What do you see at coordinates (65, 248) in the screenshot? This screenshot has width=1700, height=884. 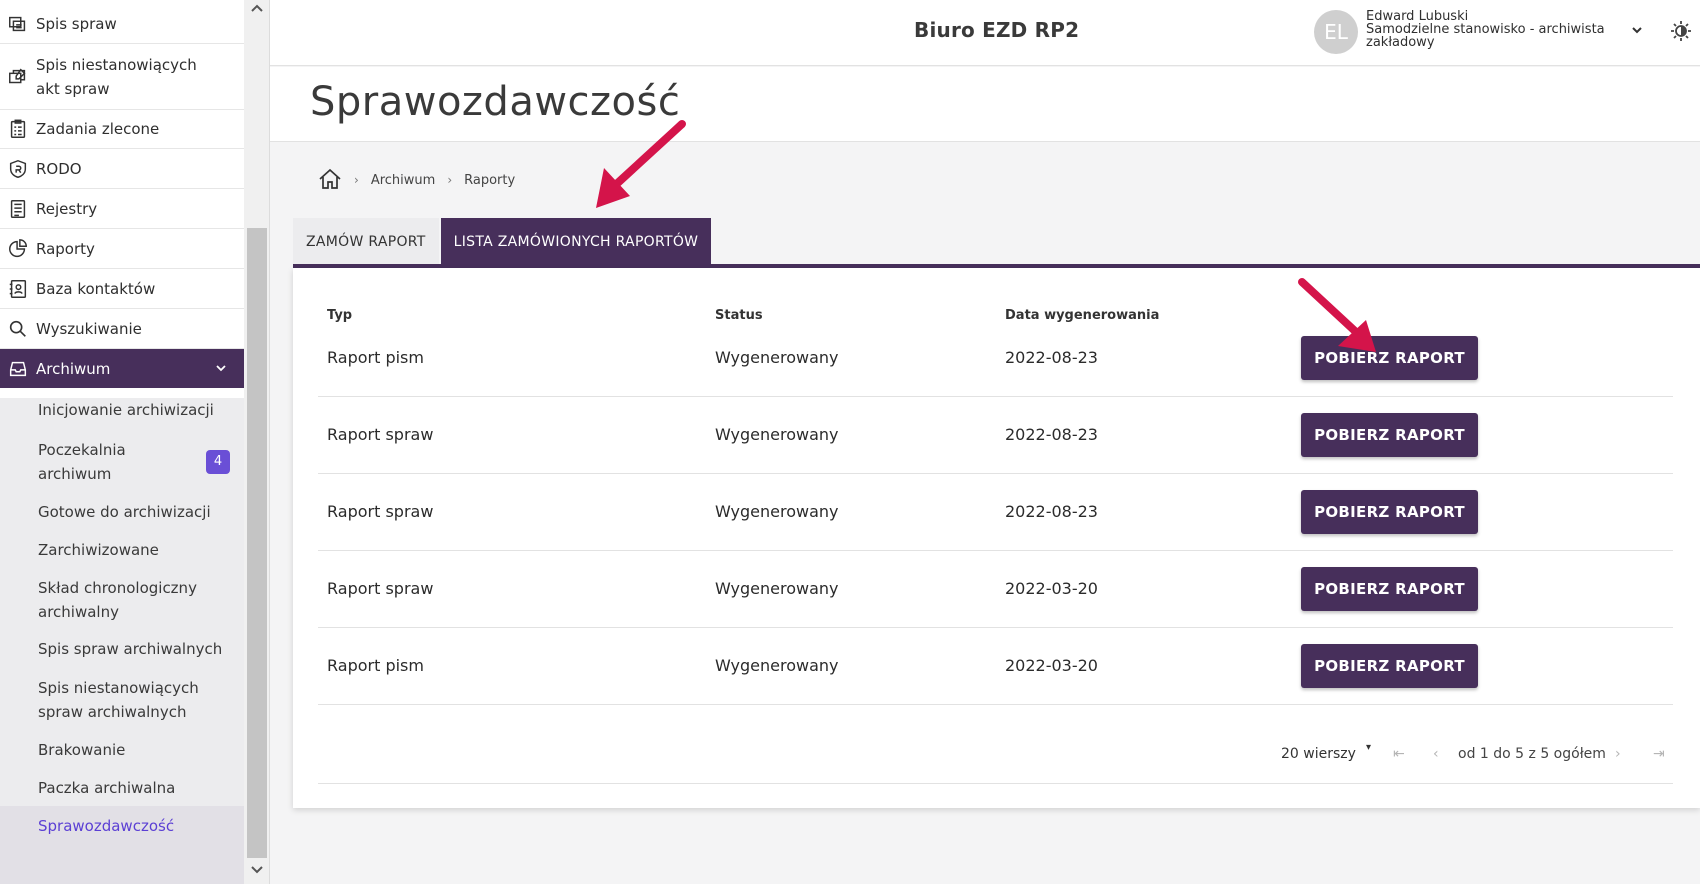 I see `sidebar-item-label: Raporty` at bounding box center [65, 248].